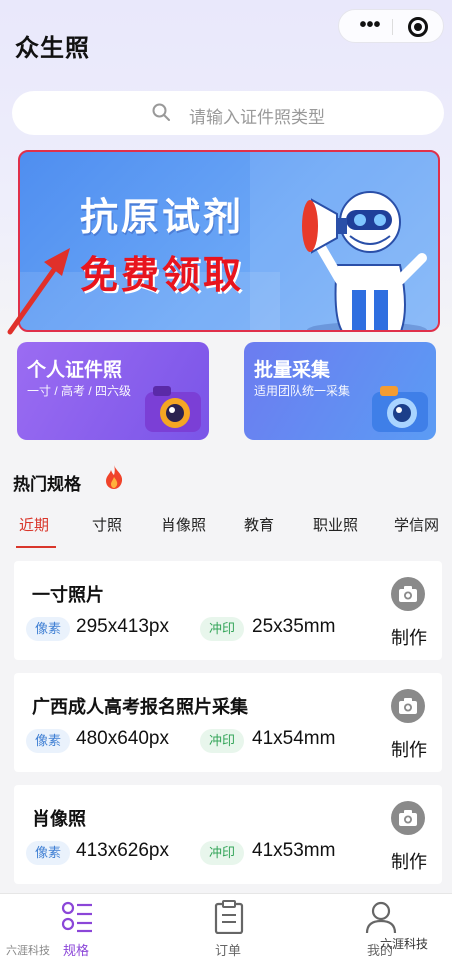  Describe the element at coordinates (162, 218) in the screenshot. I see `banner-line1: 抗原试剂` at that location.